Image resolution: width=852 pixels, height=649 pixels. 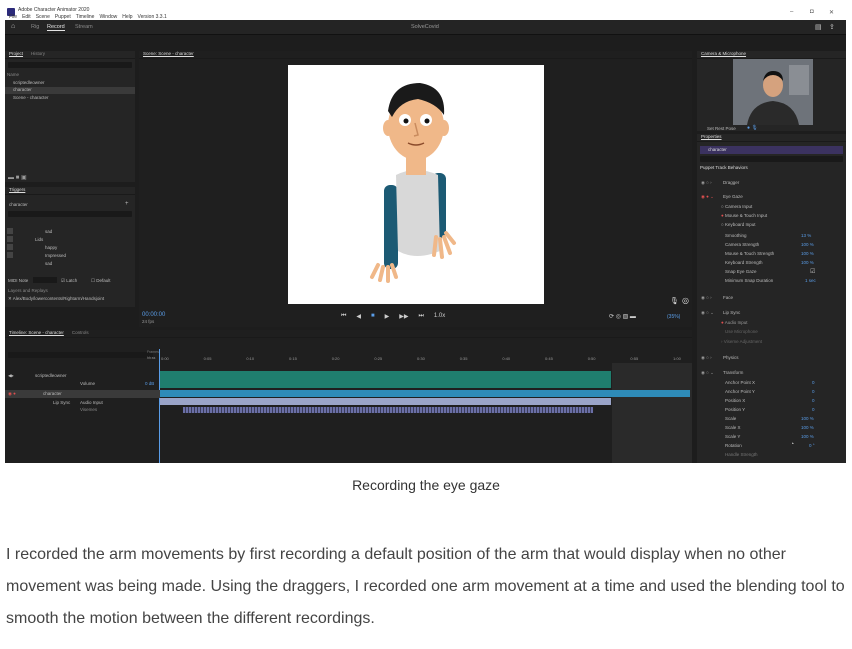 What do you see at coordinates (736, 206) in the screenshot?
I see `camera-input-row: ○ Camera Input` at bounding box center [736, 206].